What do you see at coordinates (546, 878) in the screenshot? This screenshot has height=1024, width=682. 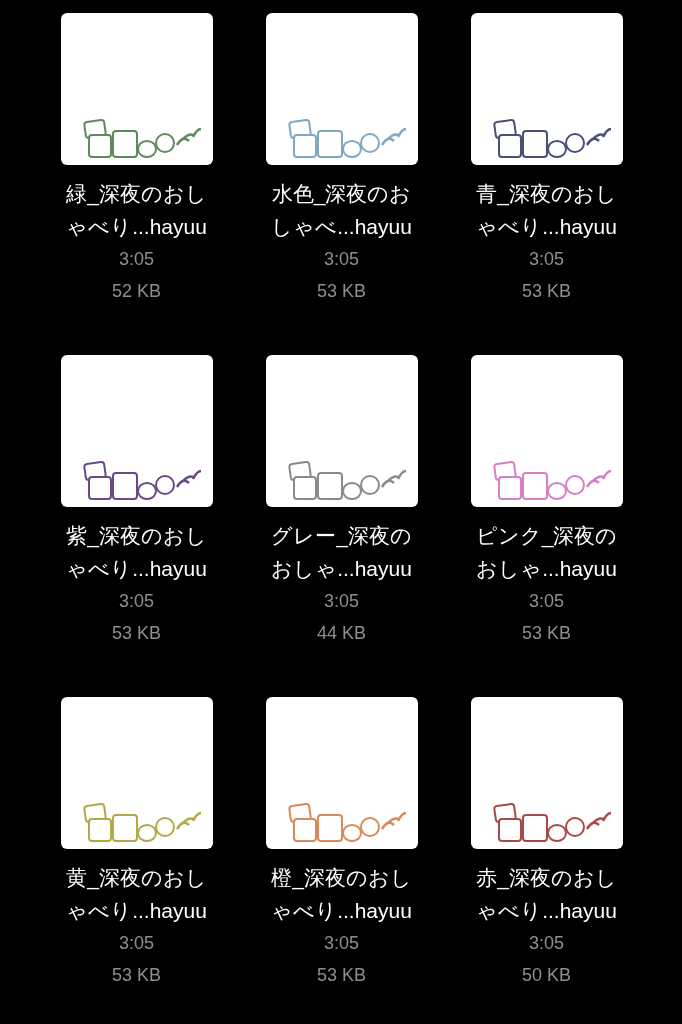 I see `file-name: 赤_深夜のおし` at bounding box center [546, 878].